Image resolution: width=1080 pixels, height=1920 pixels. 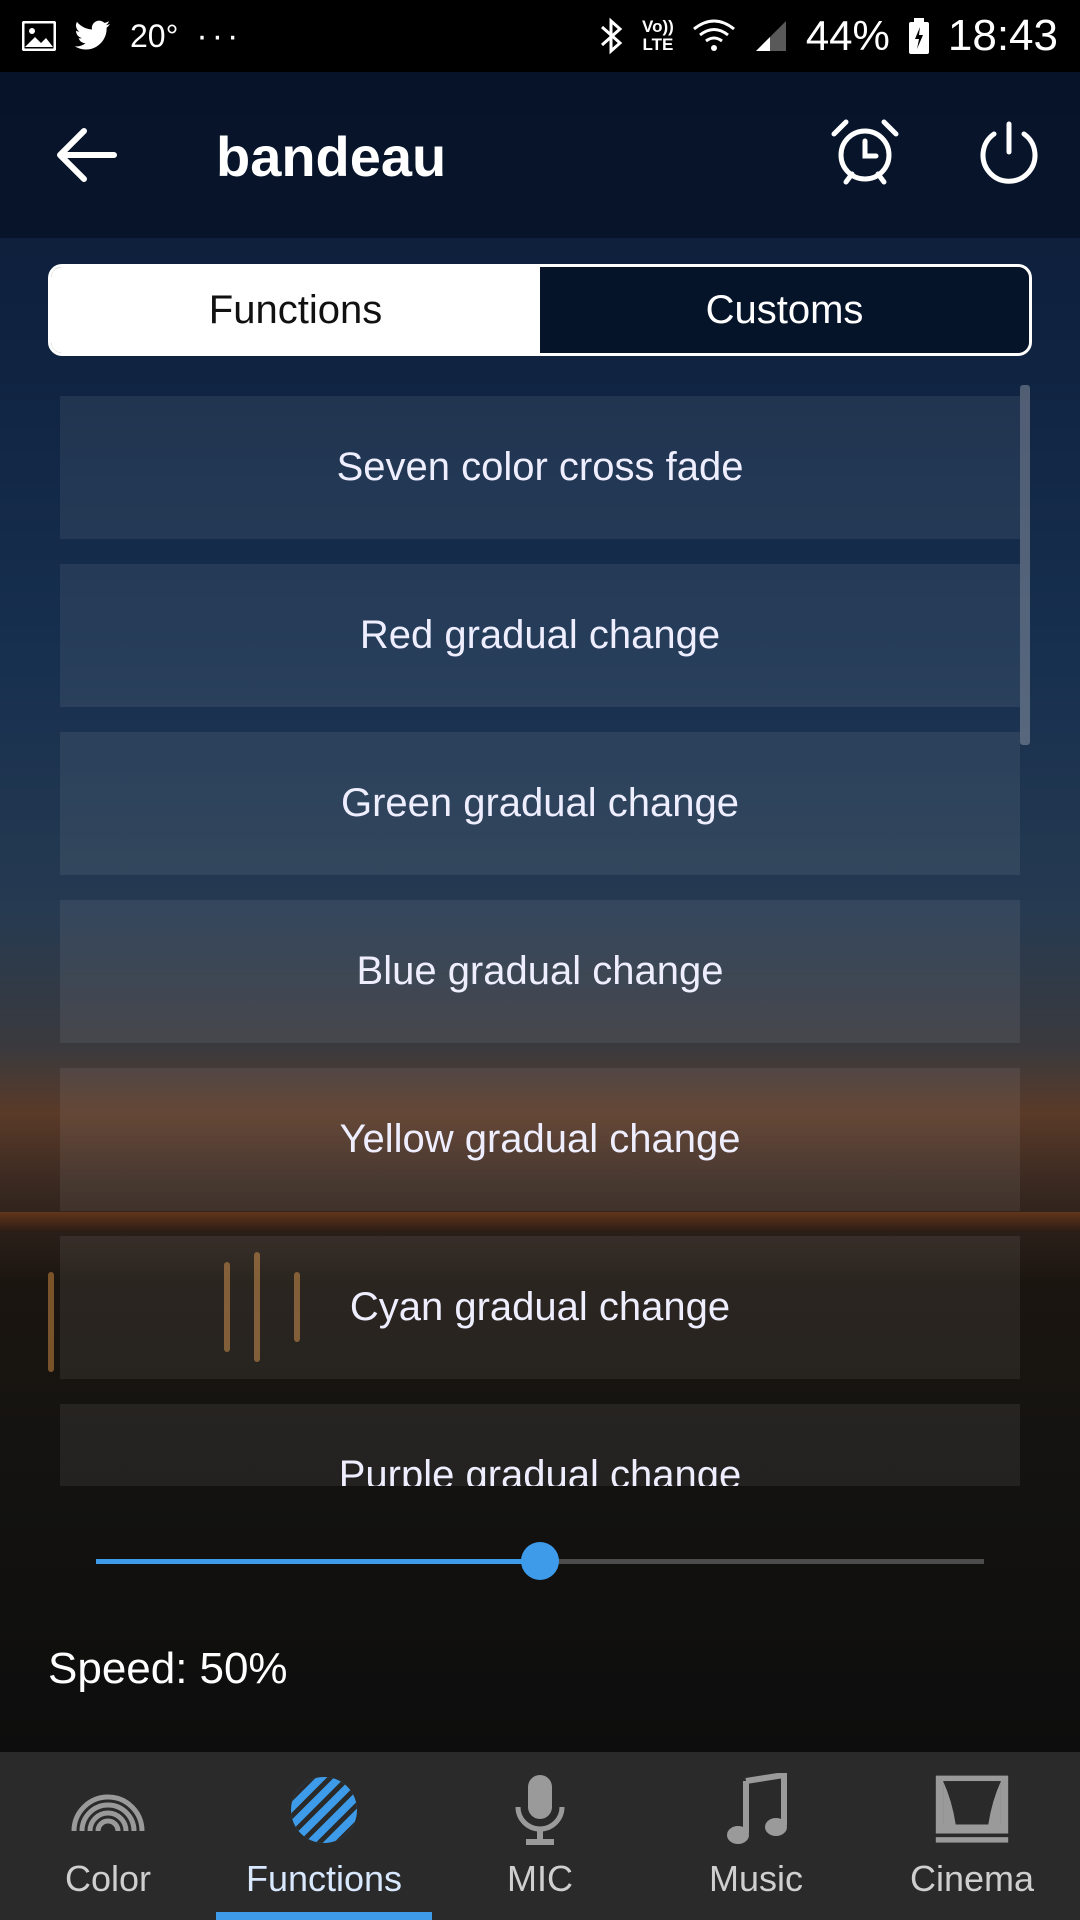 I want to click on battery-percentage: 44%, so click(x=847, y=35).